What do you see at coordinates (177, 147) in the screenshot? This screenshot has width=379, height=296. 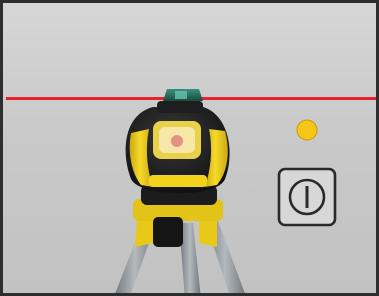 I see `laser-level` at bounding box center [177, 147].